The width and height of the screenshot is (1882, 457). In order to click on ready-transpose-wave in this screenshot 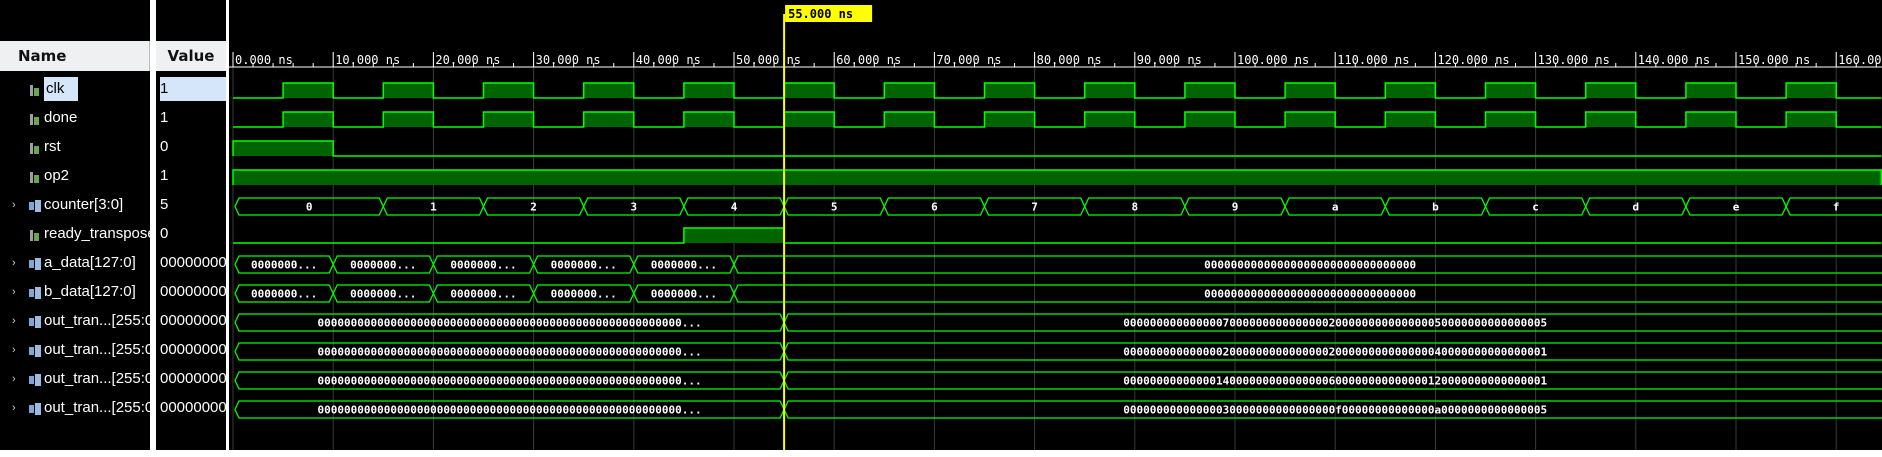, I will do `click(1057, 235)`.